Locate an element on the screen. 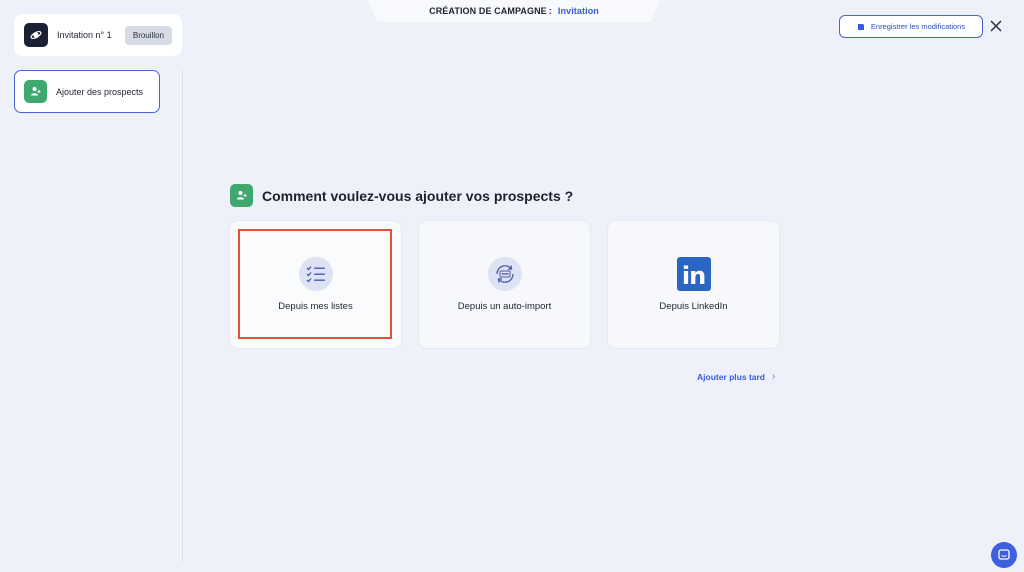  save-icon is located at coordinates (860, 26).